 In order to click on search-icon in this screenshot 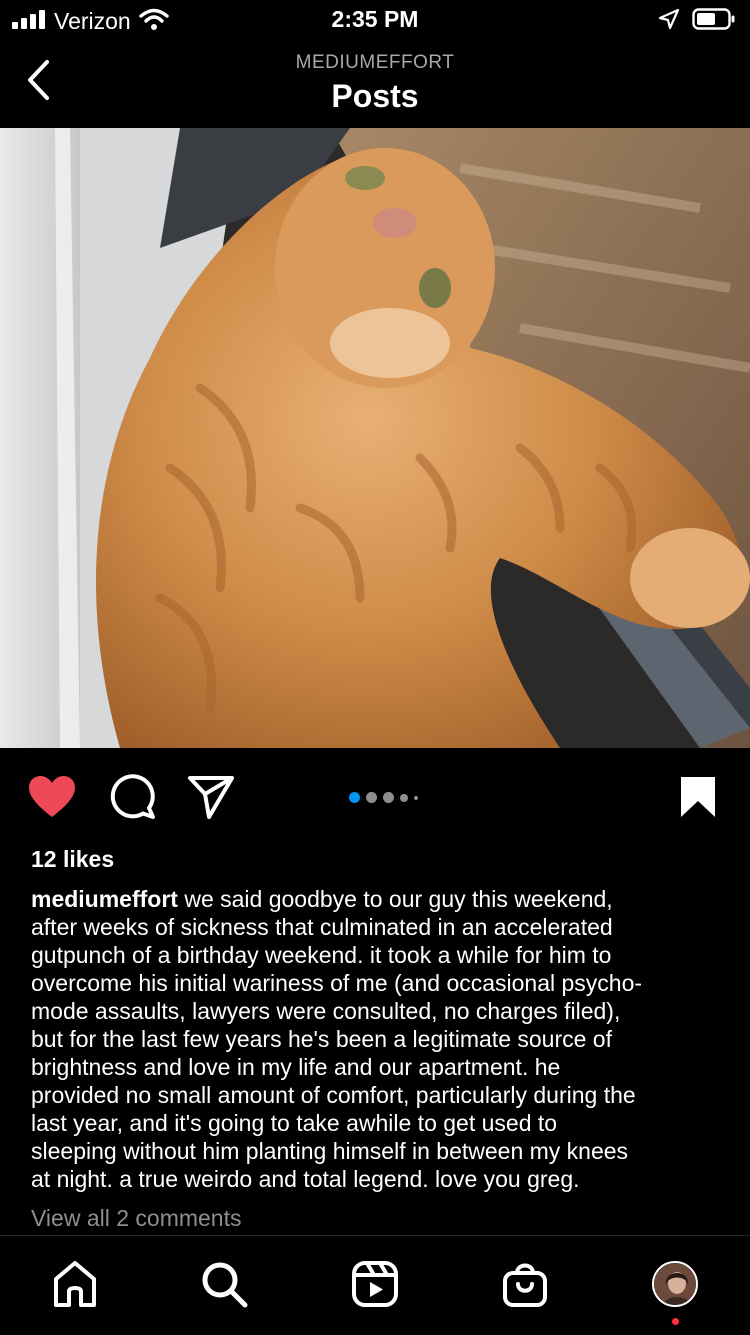, I will do `click(225, 1285)`.